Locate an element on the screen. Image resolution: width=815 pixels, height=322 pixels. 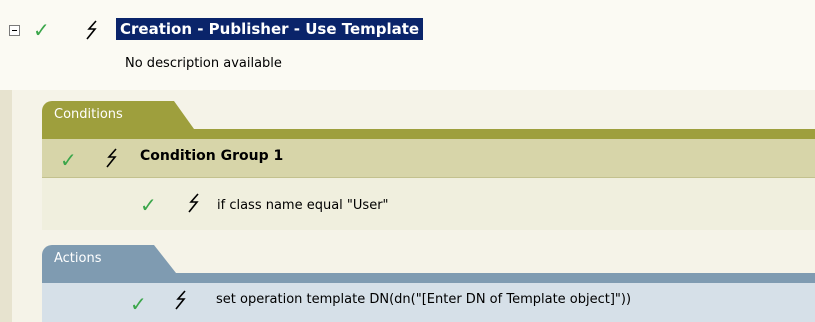
action-checkmark-icon: ✓ is located at coordinates (138, 304).